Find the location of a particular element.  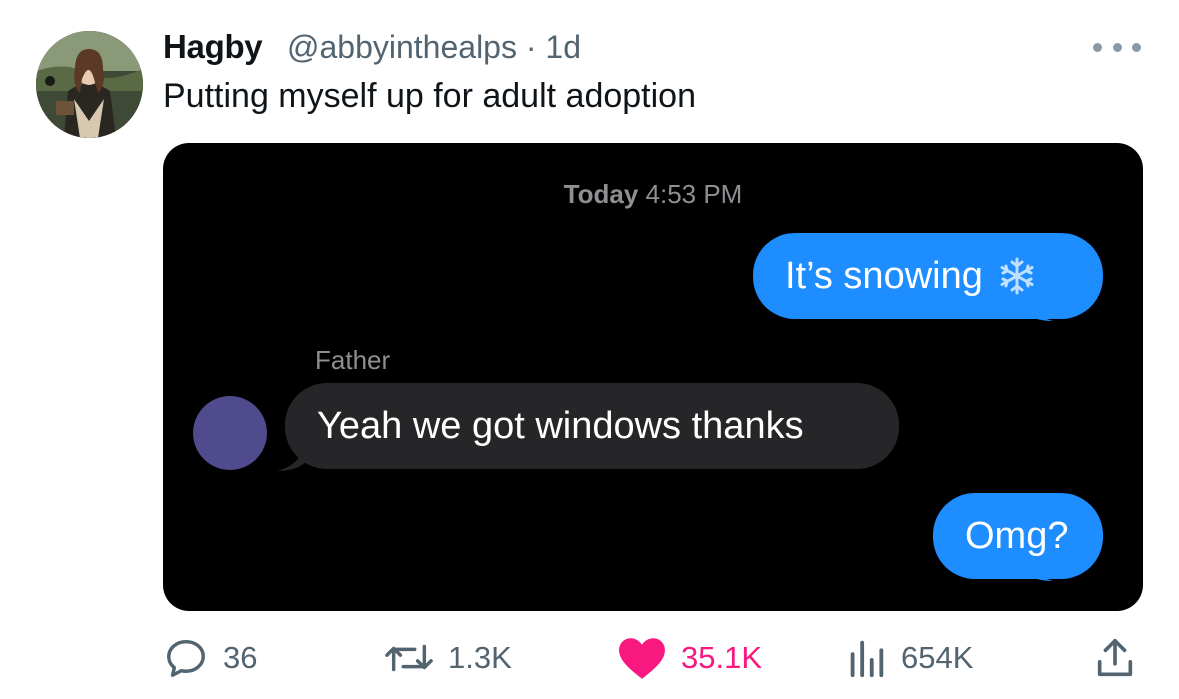

analytics-icon is located at coordinates (867, 659).